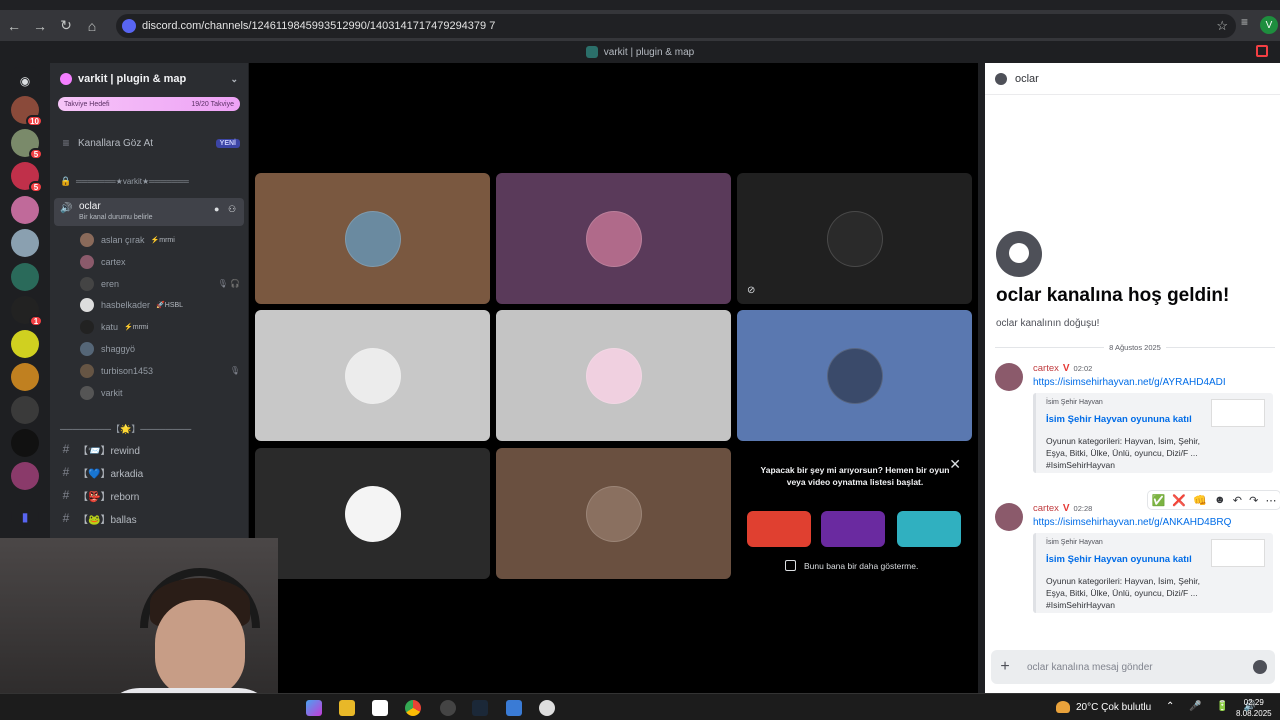 The height and width of the screenshot is (720, 1280). I want to click on extensions-icon: ≡, so click(1248, 22).